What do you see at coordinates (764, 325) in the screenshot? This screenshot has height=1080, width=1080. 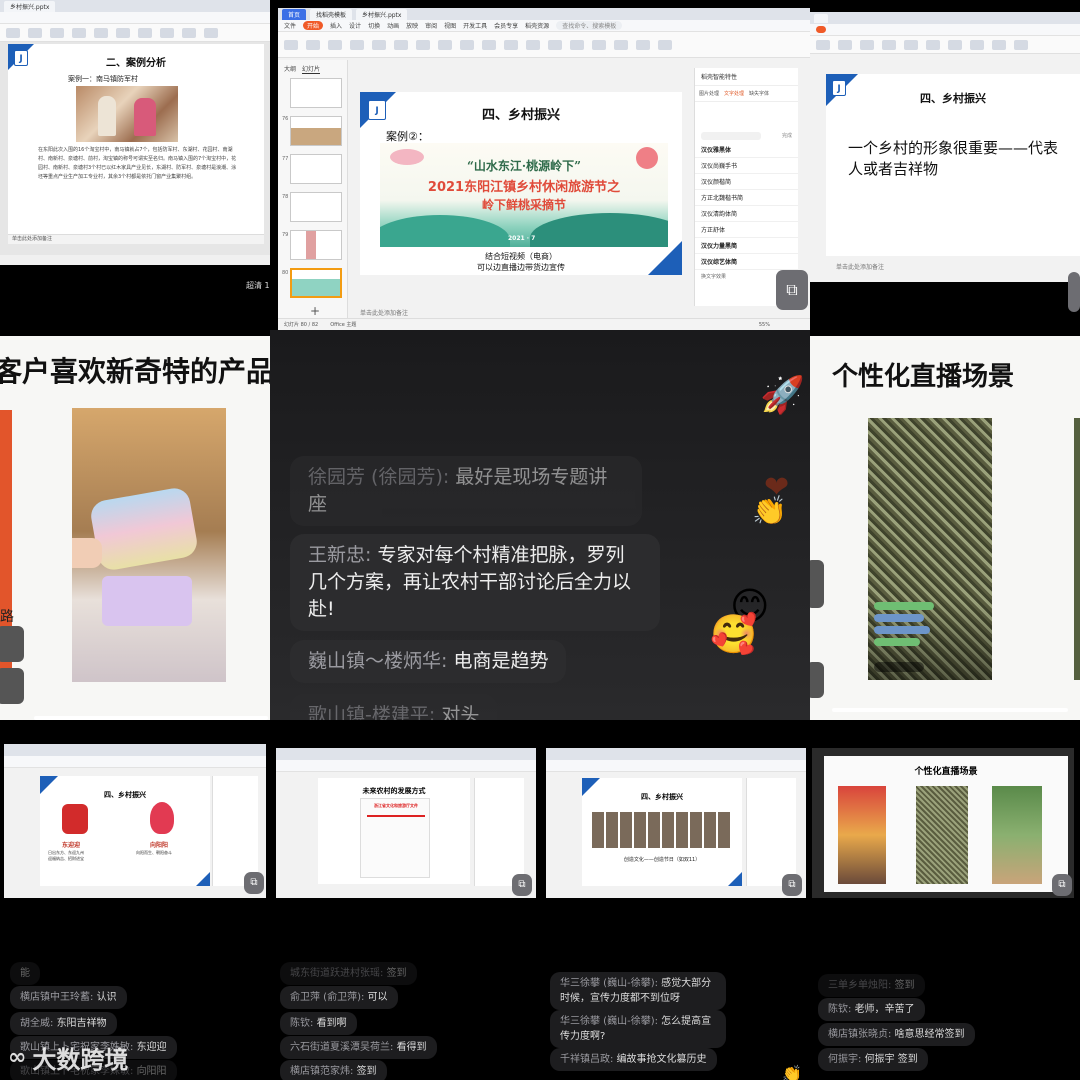 I see `zoom-level: 55%` at bounding box center [764, 325].